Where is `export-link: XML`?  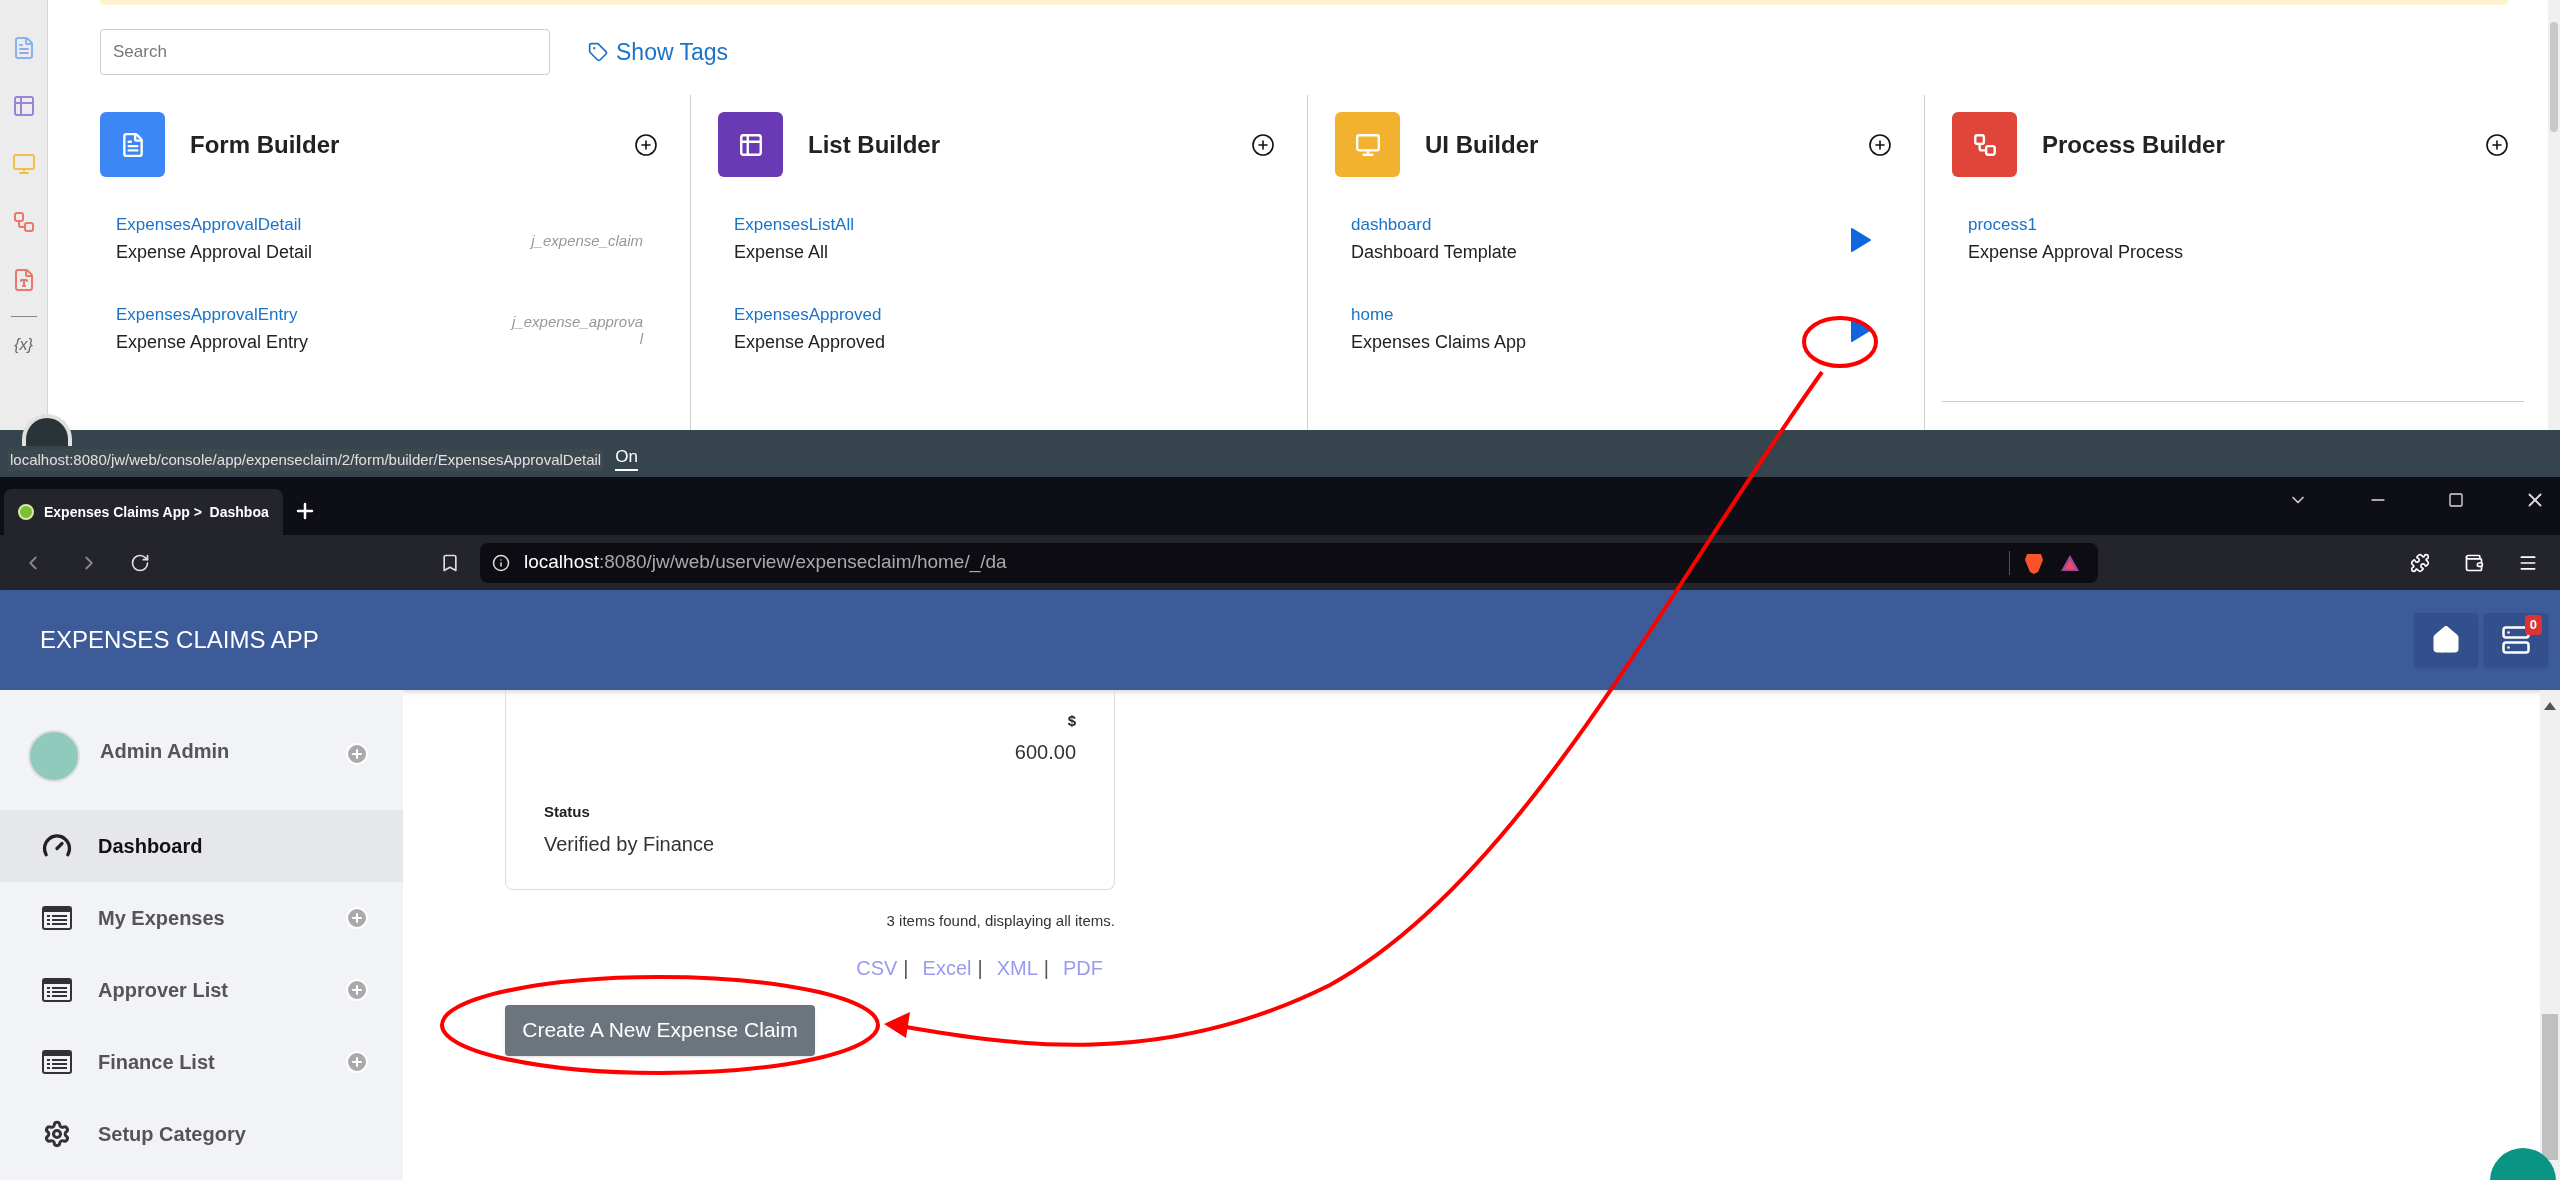 export-link: XML is located at coordinates (1017, 967).